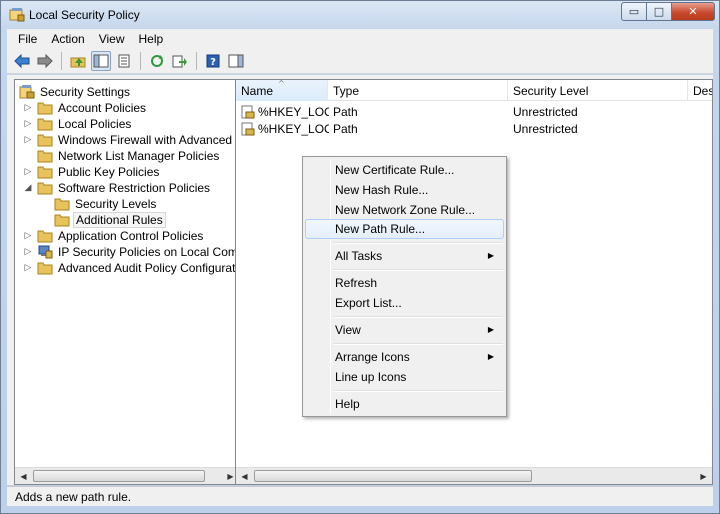  Describe the element at coordinates (360, 38) in the screenshot. I see `menu-bar: File Action View Help` at that location.